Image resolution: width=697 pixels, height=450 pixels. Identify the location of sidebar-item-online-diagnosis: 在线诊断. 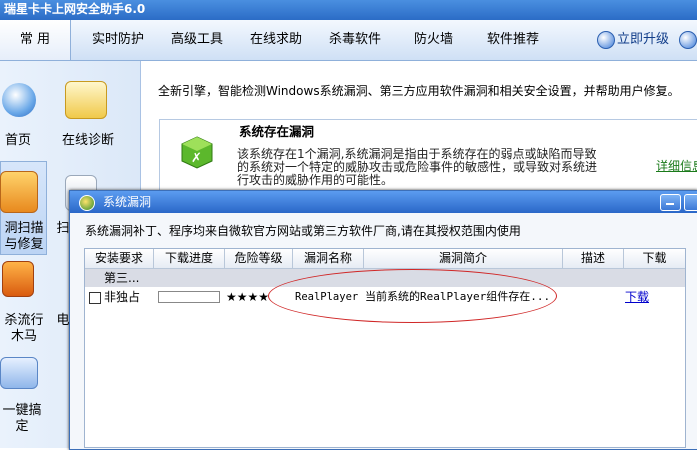
(88, 141).